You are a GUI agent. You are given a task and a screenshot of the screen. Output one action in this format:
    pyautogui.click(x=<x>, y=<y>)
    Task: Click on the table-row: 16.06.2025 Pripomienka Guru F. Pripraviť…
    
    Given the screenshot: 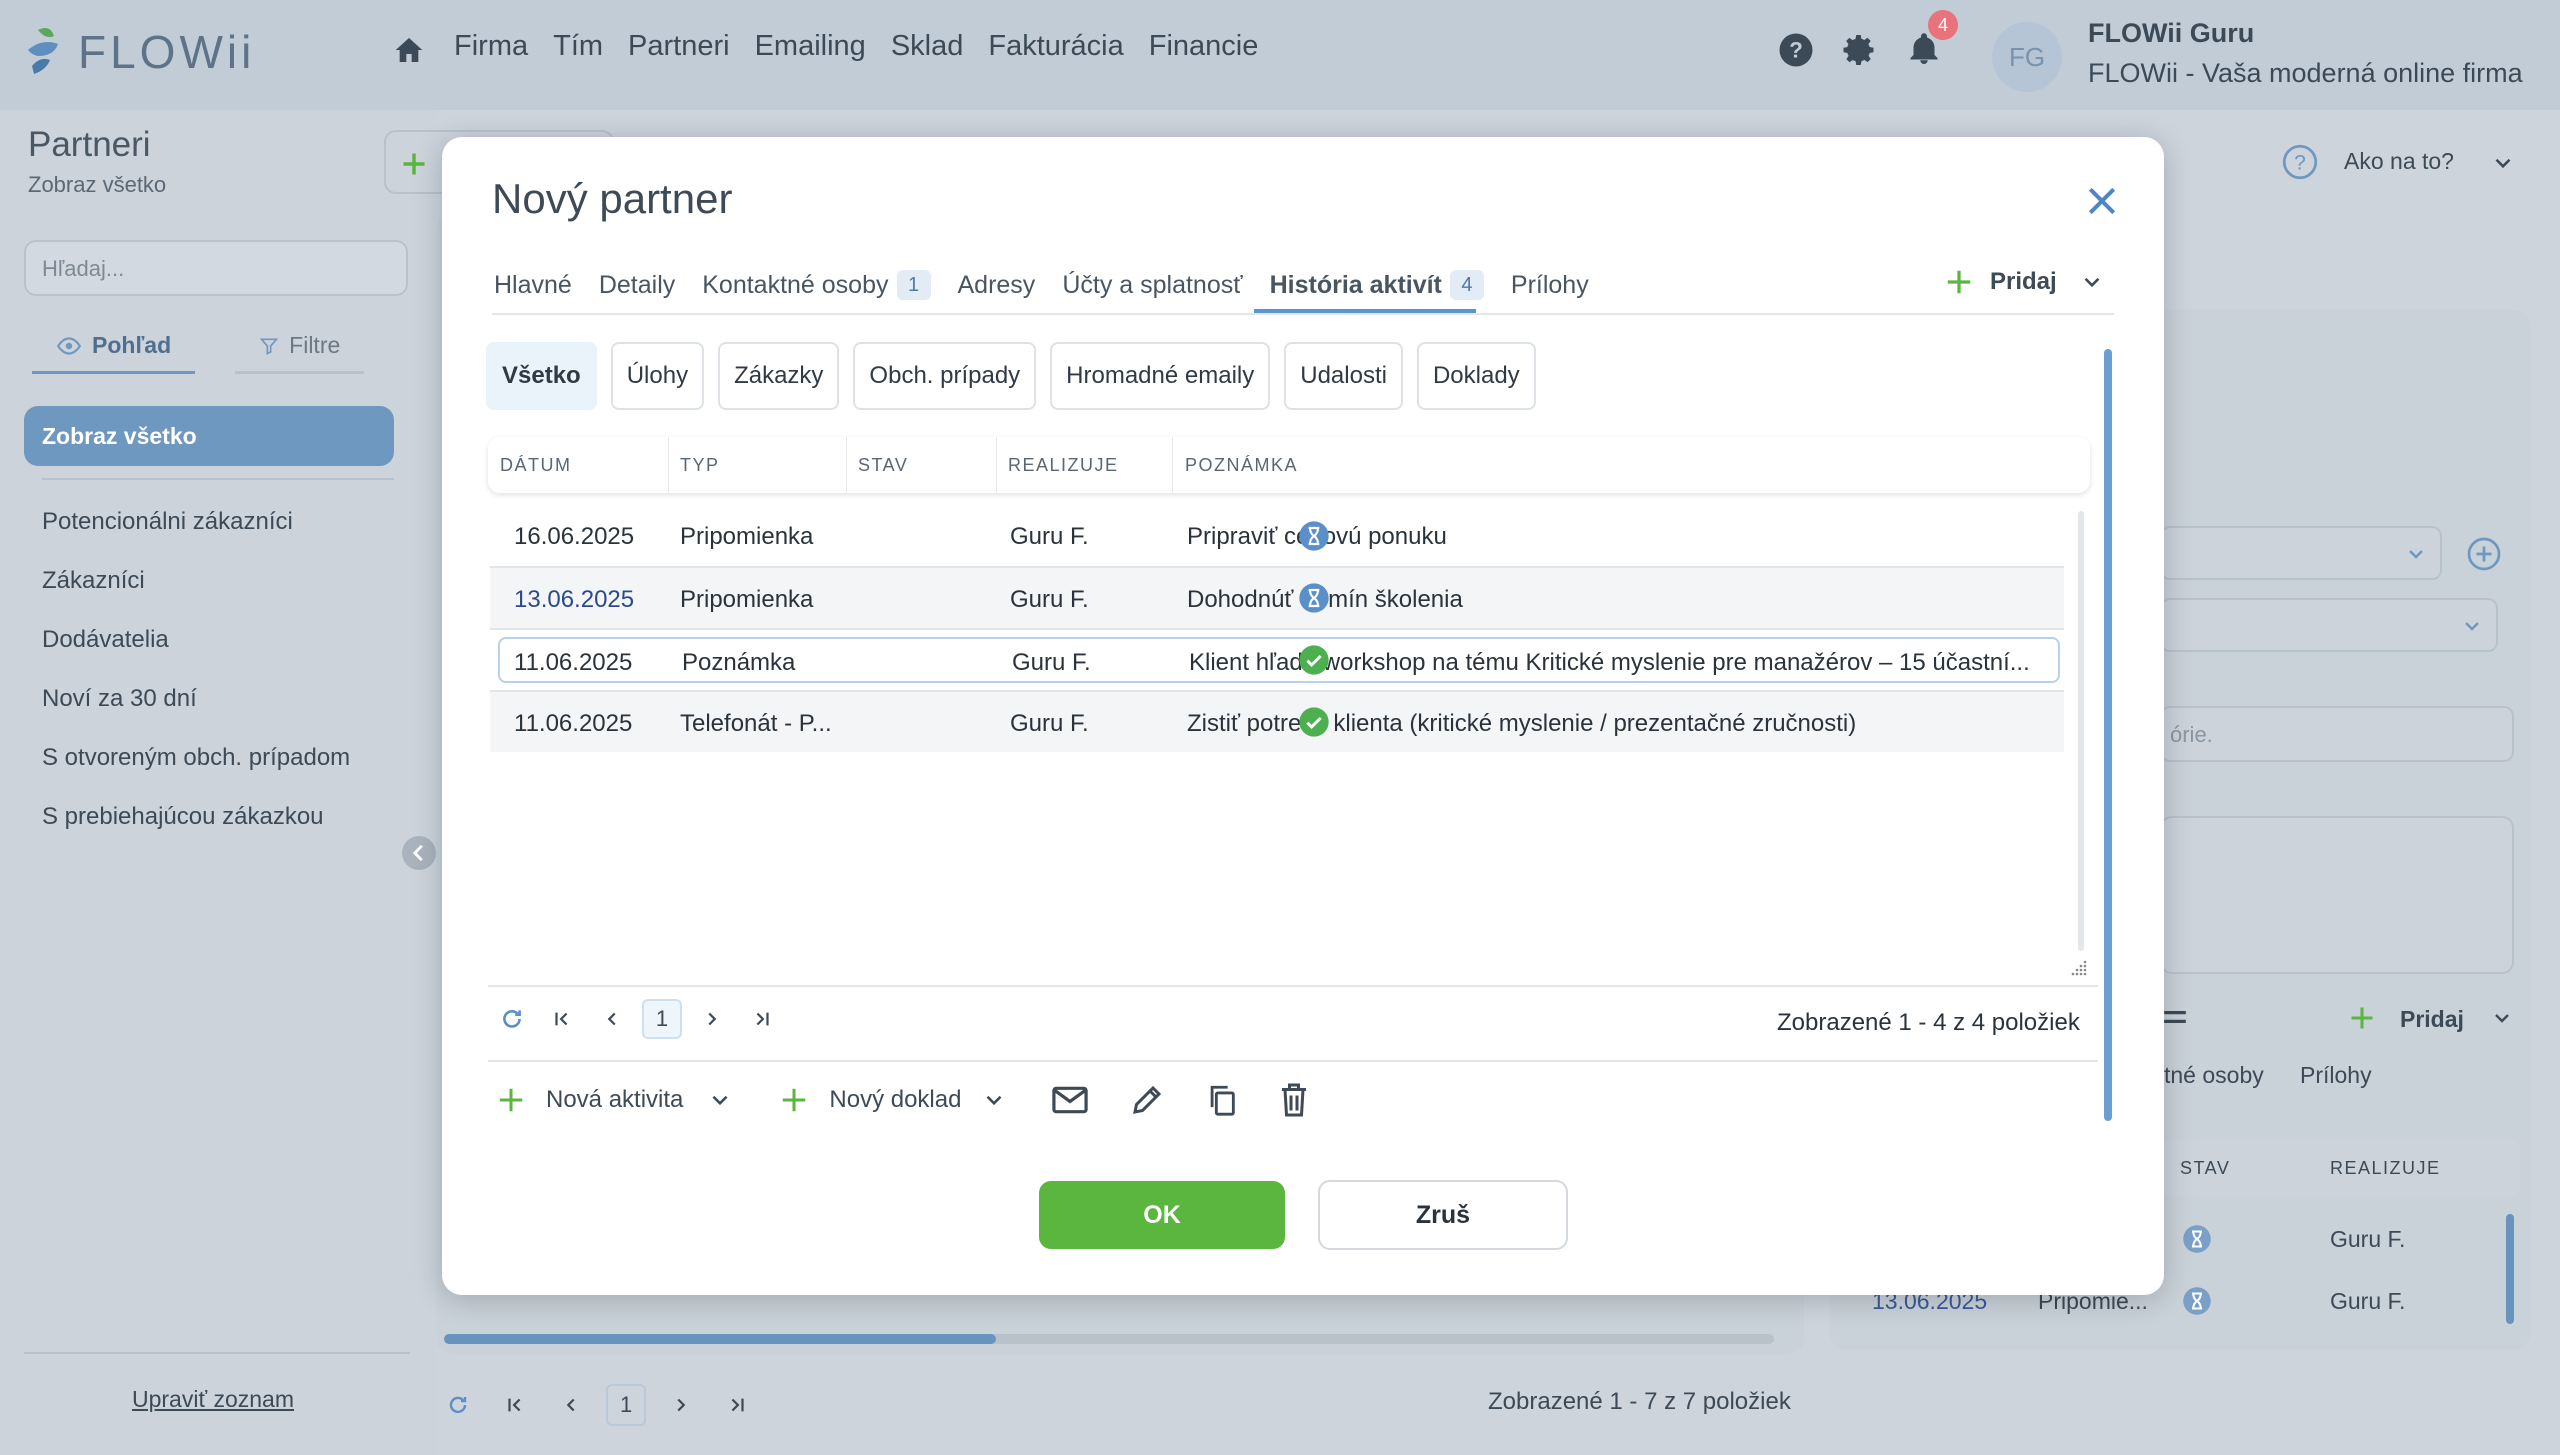 What is the action you would take?
    pyautogui.click(x=1277, y=535)
    